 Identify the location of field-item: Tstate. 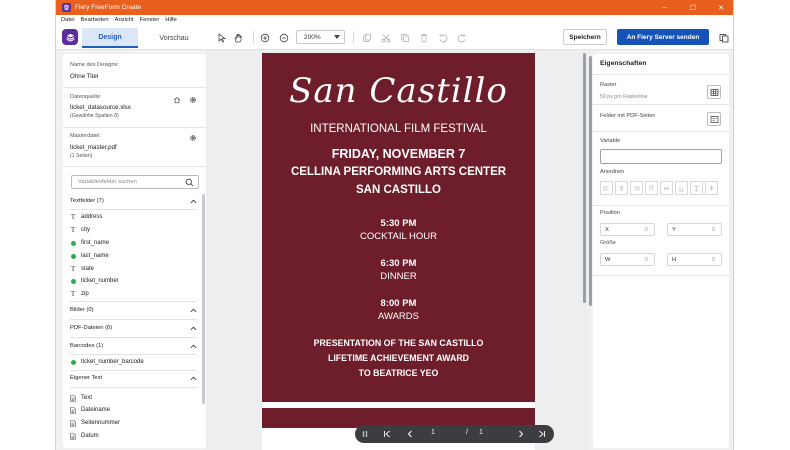
(82, 269).